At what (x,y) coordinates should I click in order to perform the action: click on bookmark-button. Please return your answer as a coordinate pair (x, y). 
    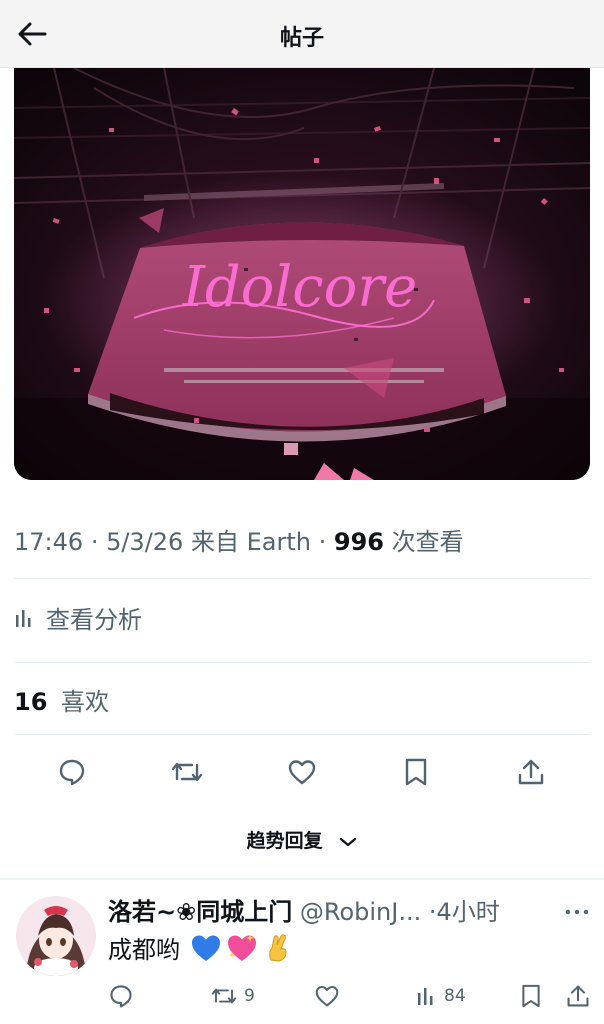
    Looking at the image, I should click on (416, 772).